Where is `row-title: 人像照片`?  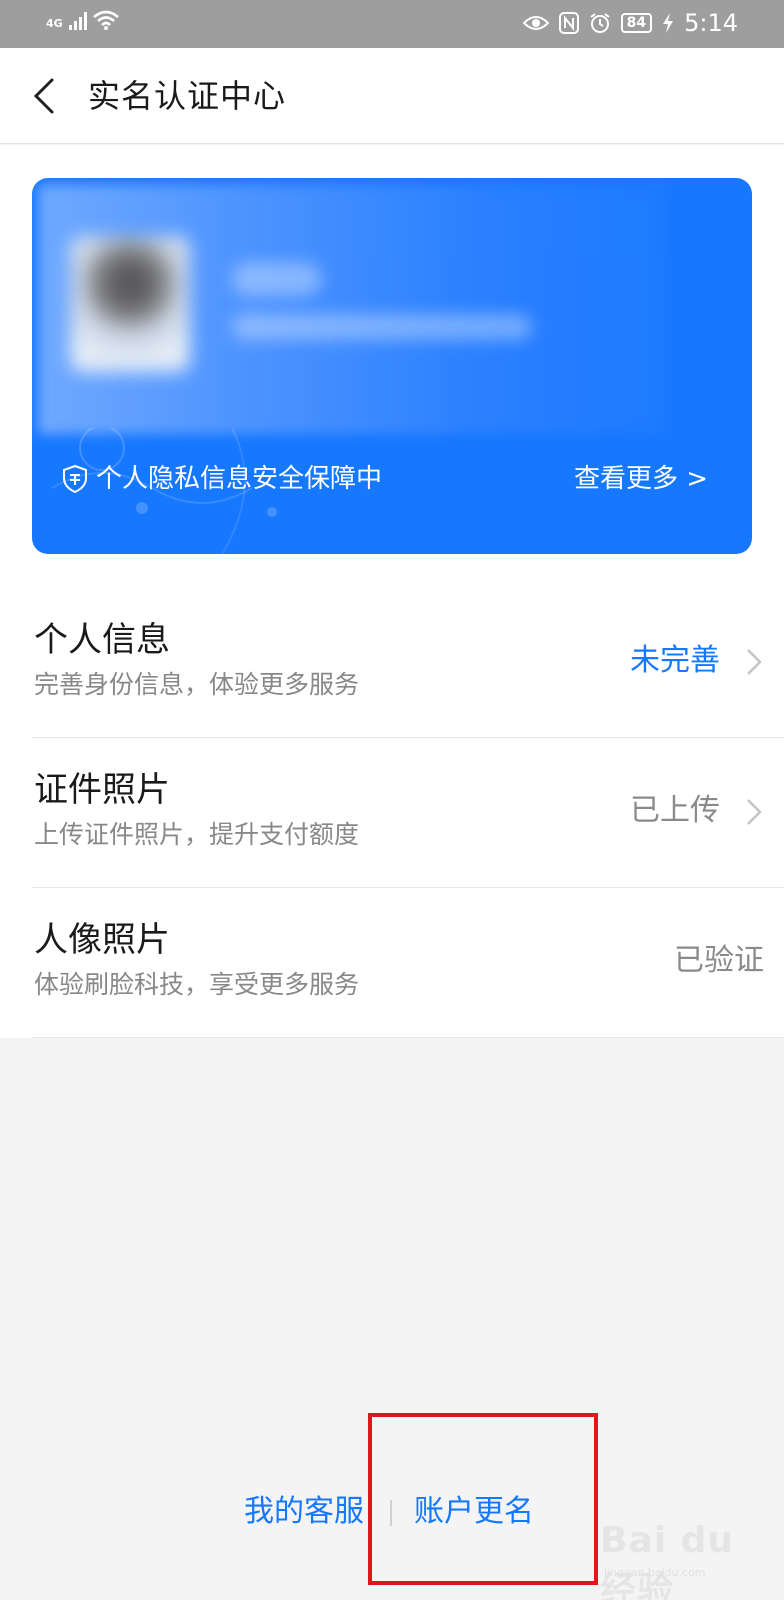 row-title: 人像照片 is located at coordinates (102, 940).